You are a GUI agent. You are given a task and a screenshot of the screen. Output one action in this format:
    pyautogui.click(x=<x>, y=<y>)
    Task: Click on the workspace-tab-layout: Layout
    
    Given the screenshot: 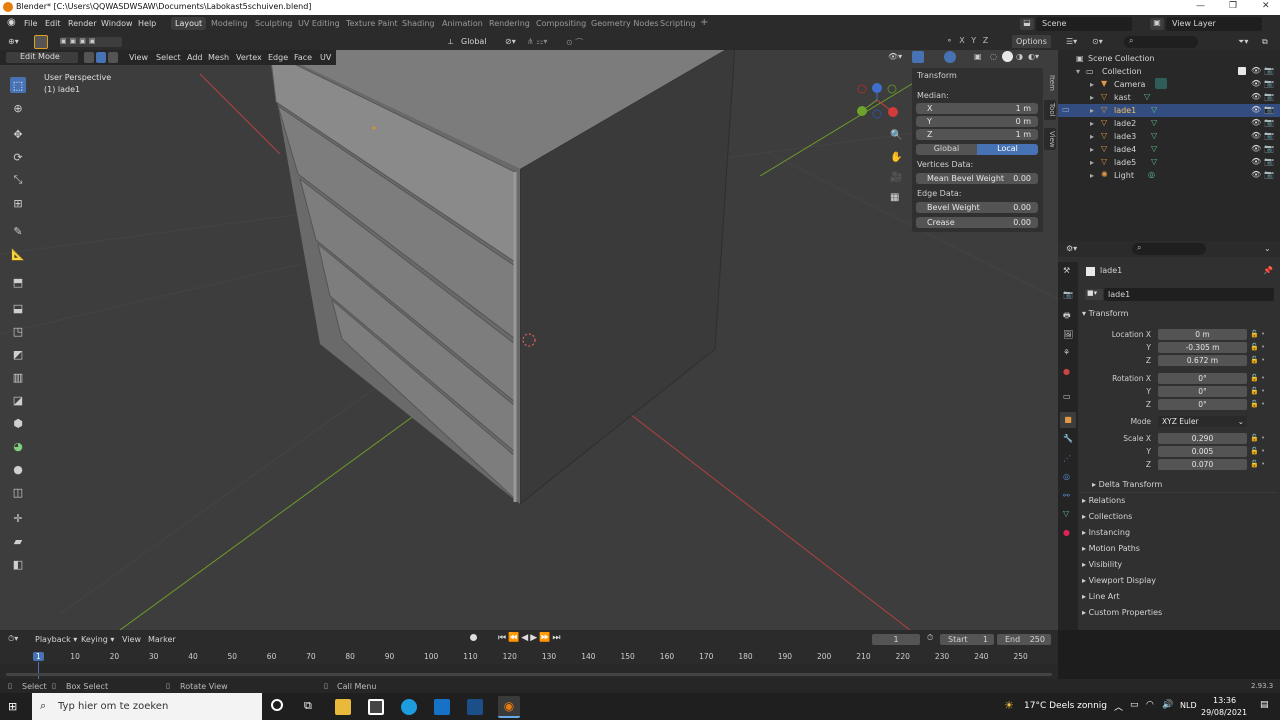 What is the action you would take?
    pyautogui.click(x=189, y=23)
    